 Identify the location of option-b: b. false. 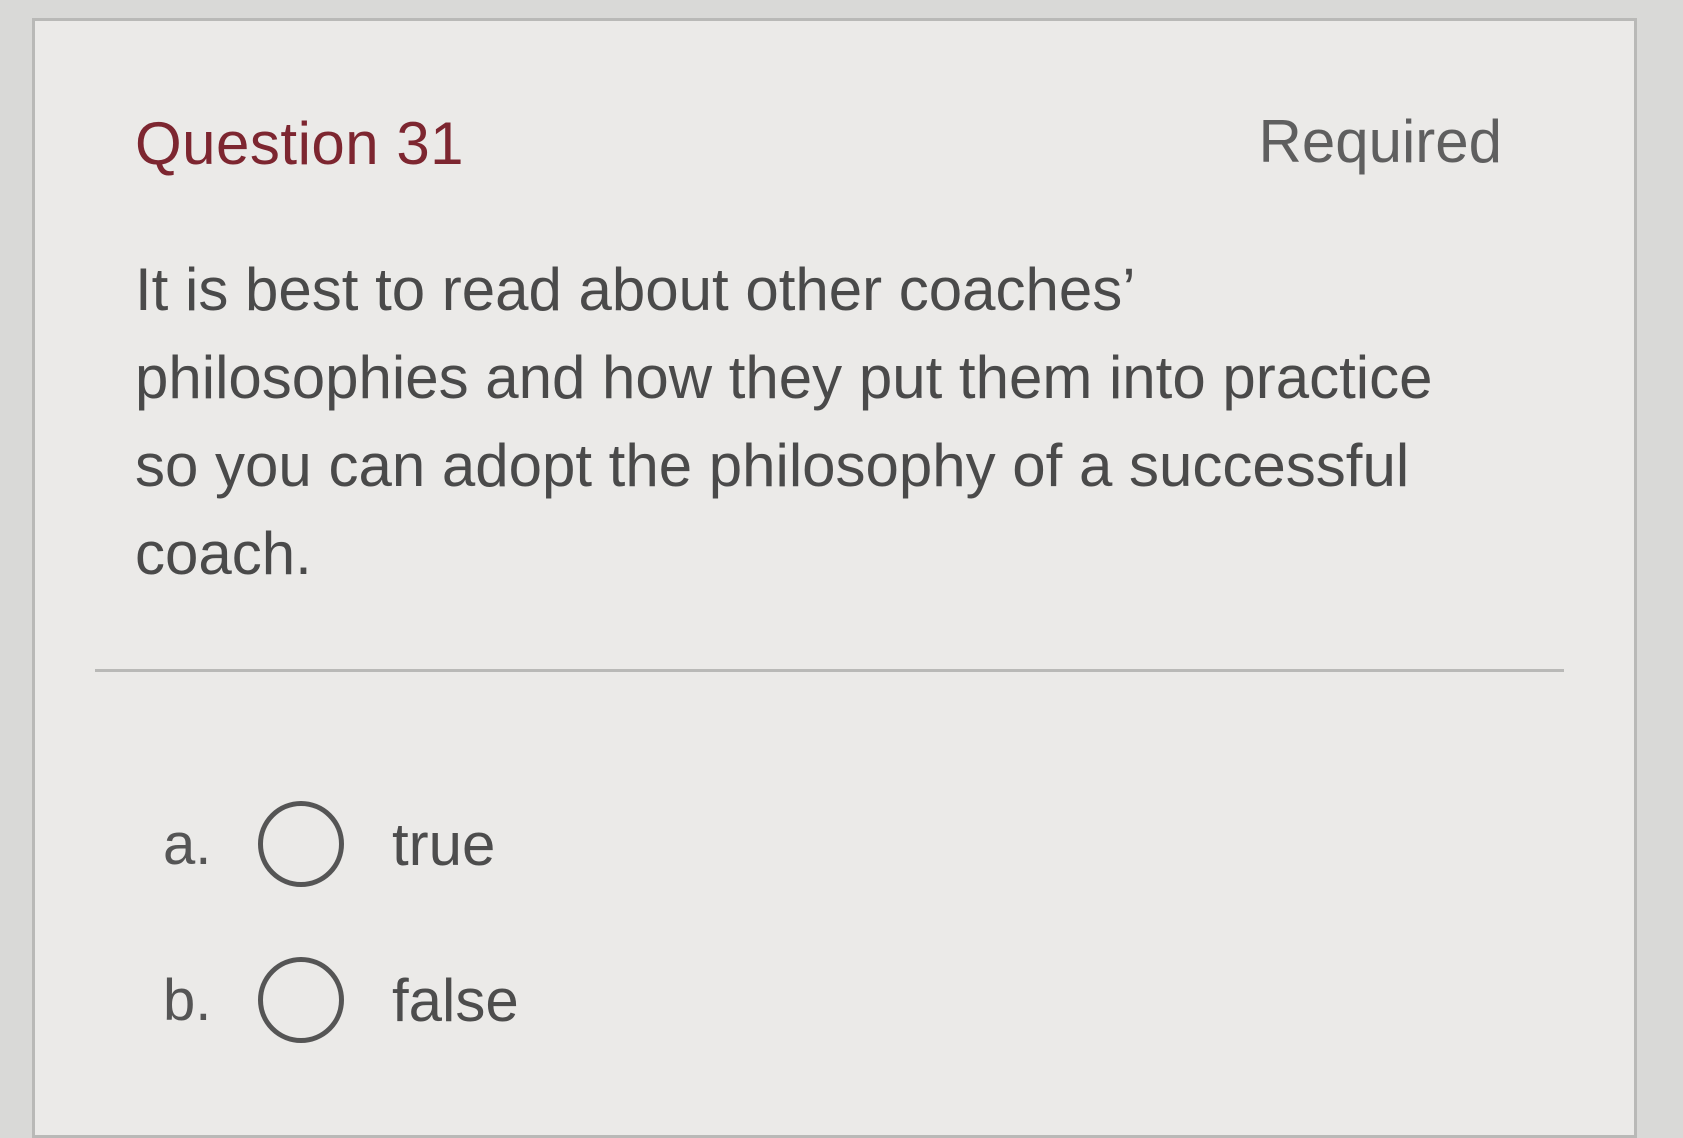
(341, 1000).